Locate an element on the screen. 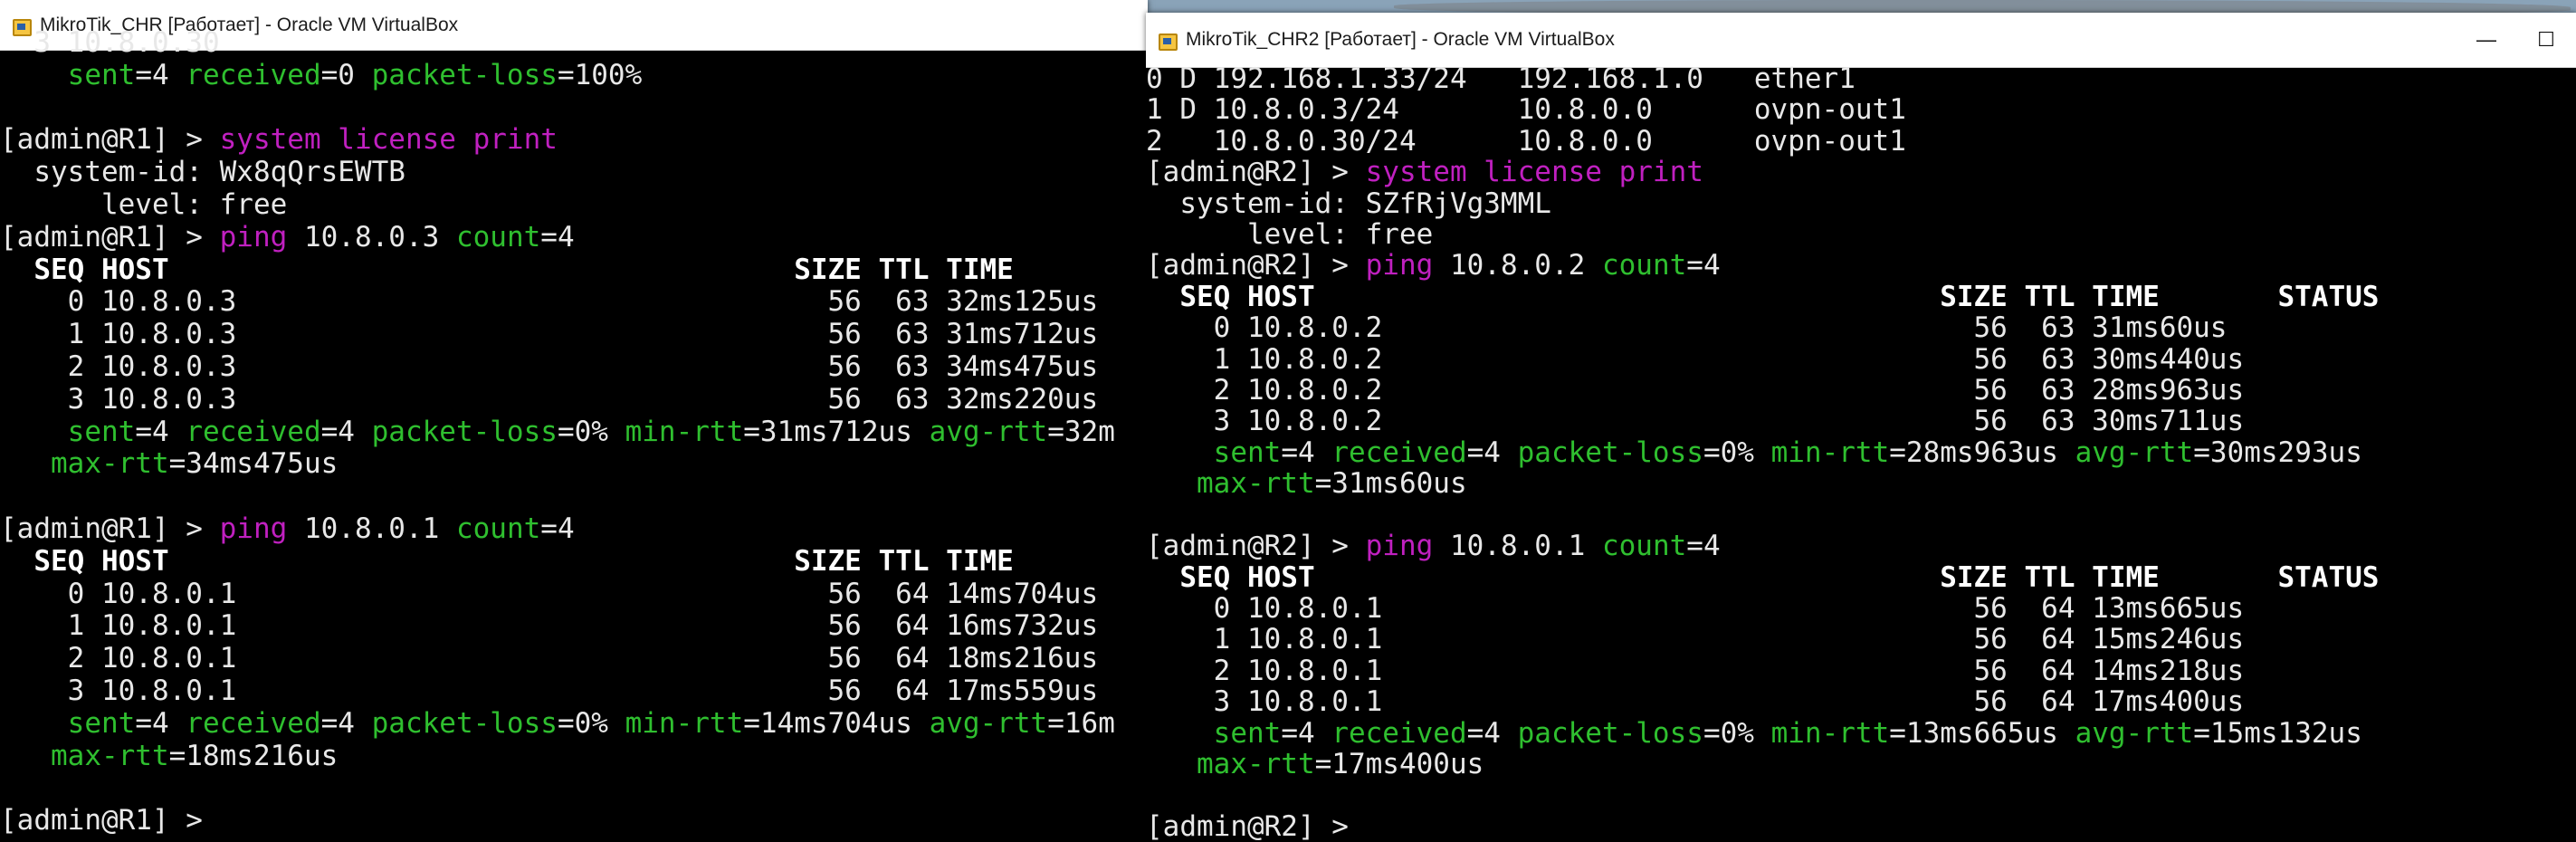  terminal-line: SEQ HOST SIZE TTL TIME is located at coordinates (574, 270).